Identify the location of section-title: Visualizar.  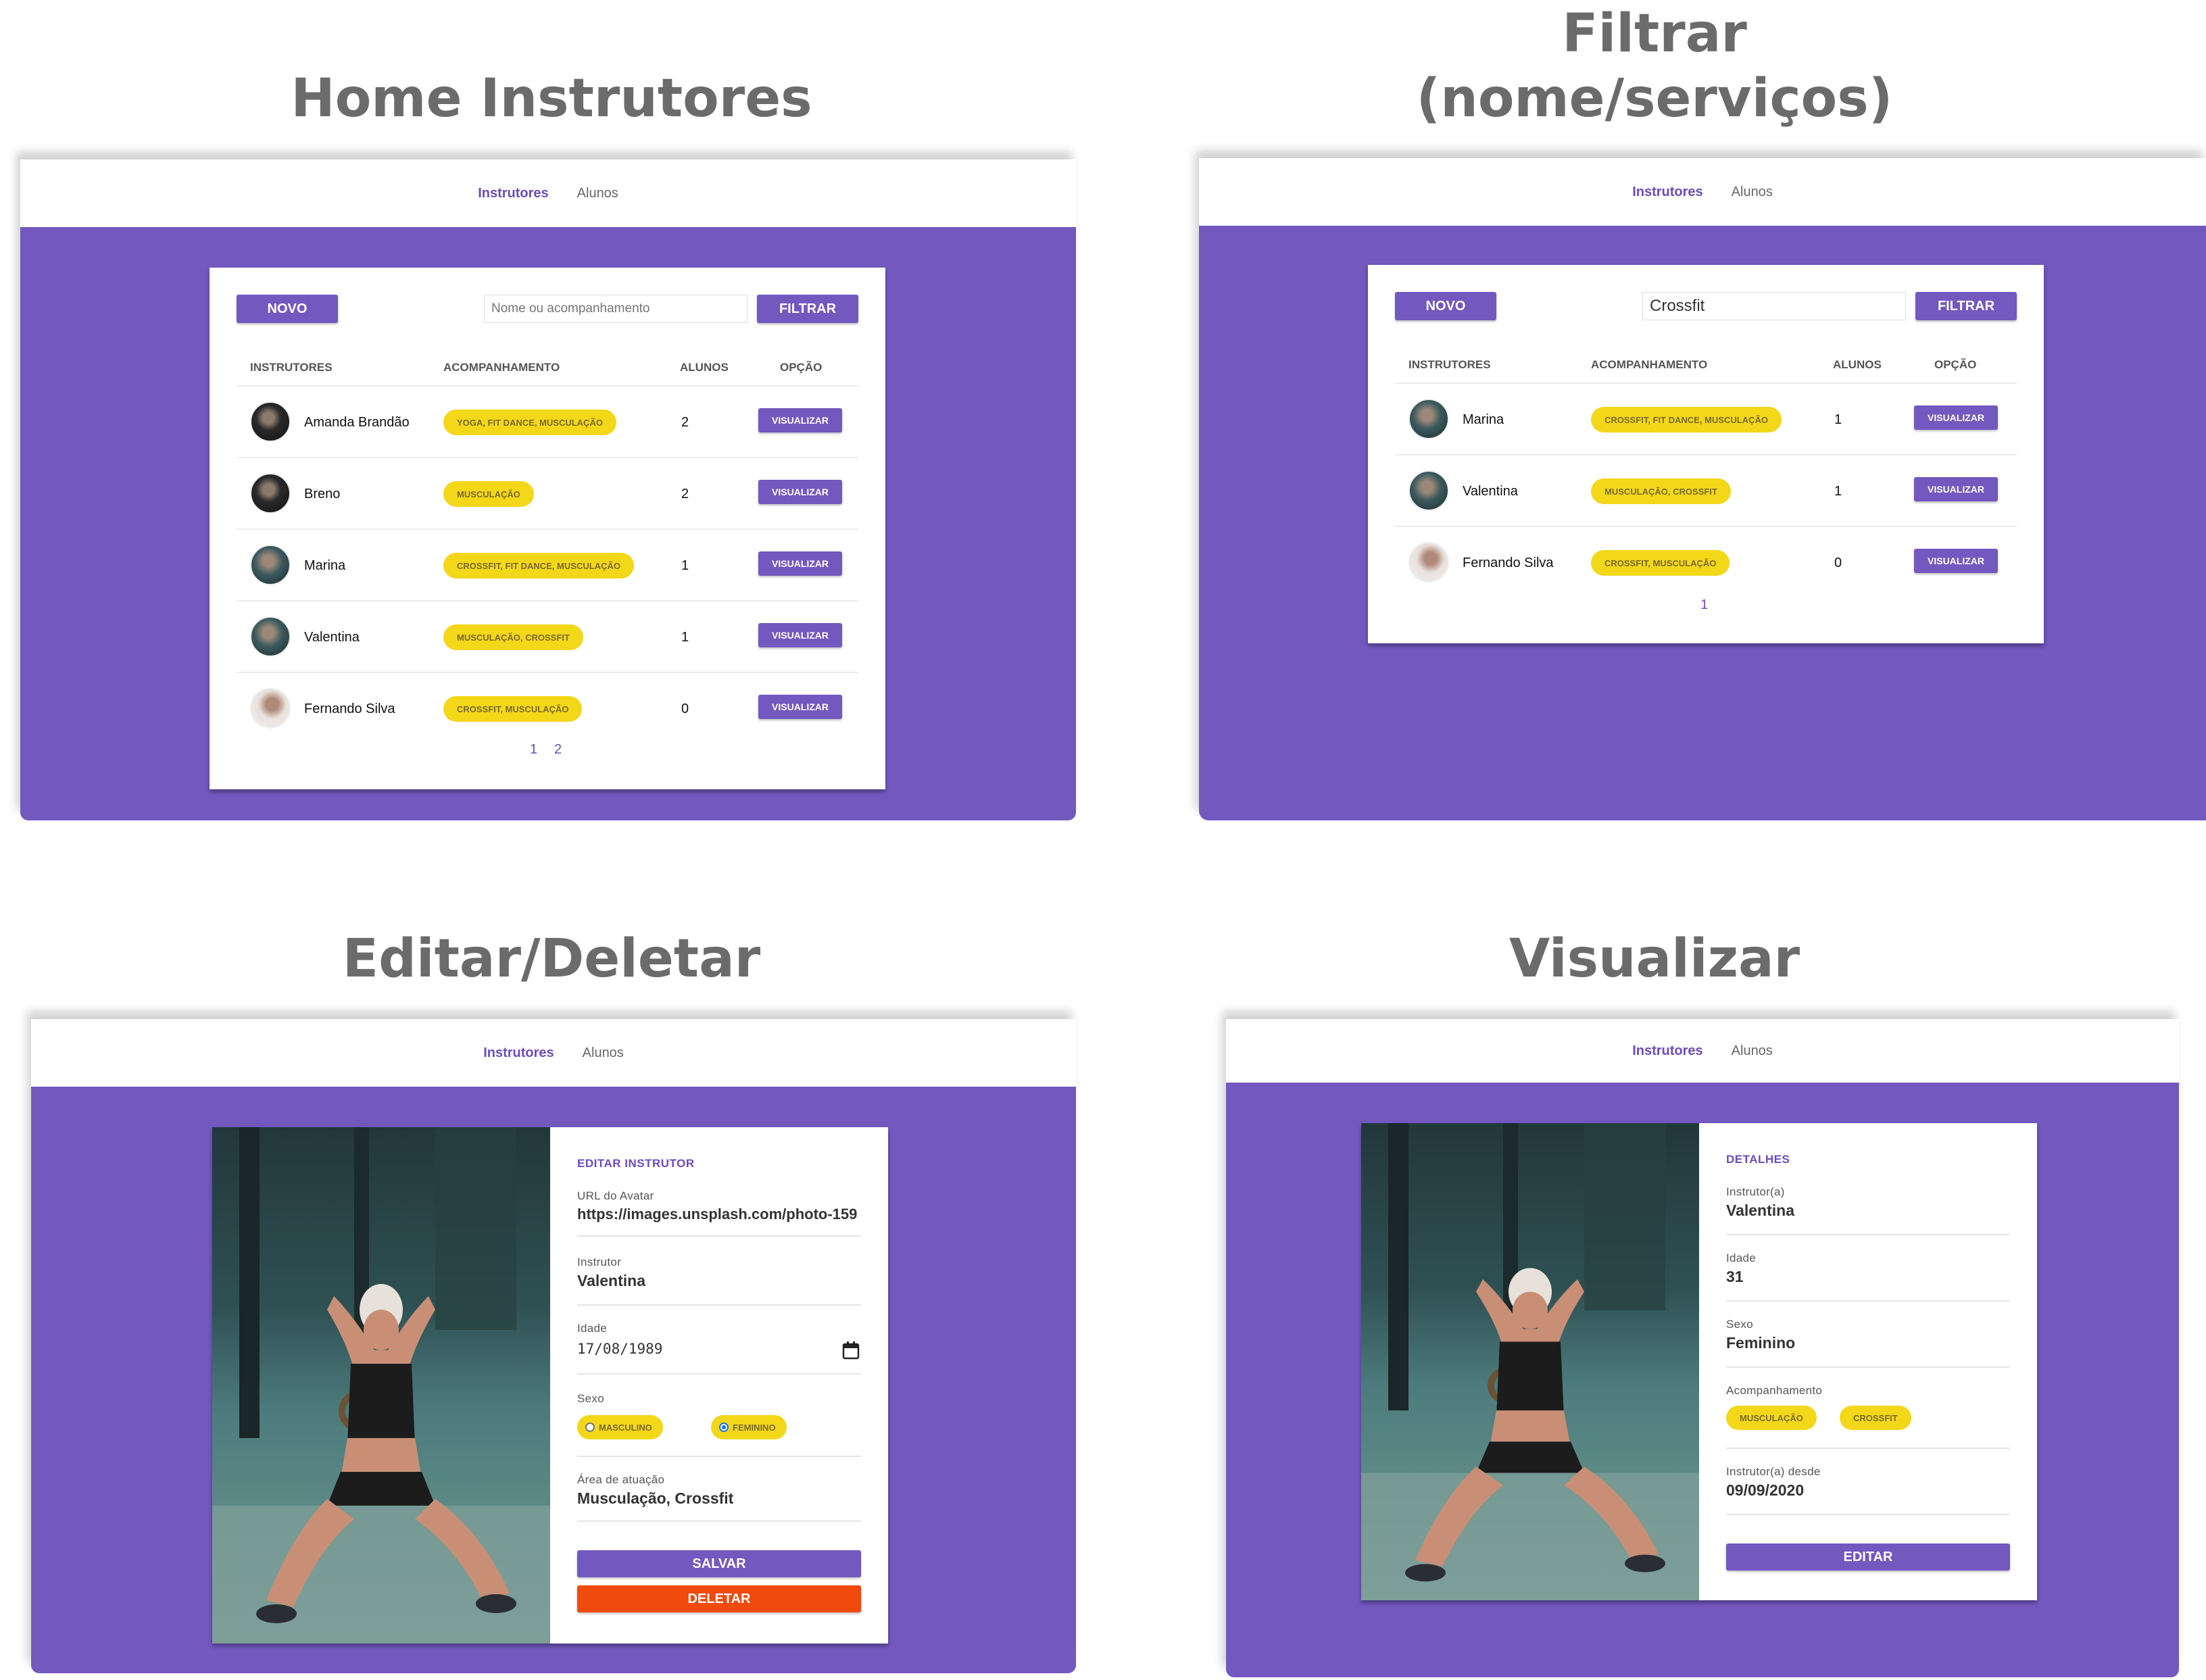
(1654, 959).